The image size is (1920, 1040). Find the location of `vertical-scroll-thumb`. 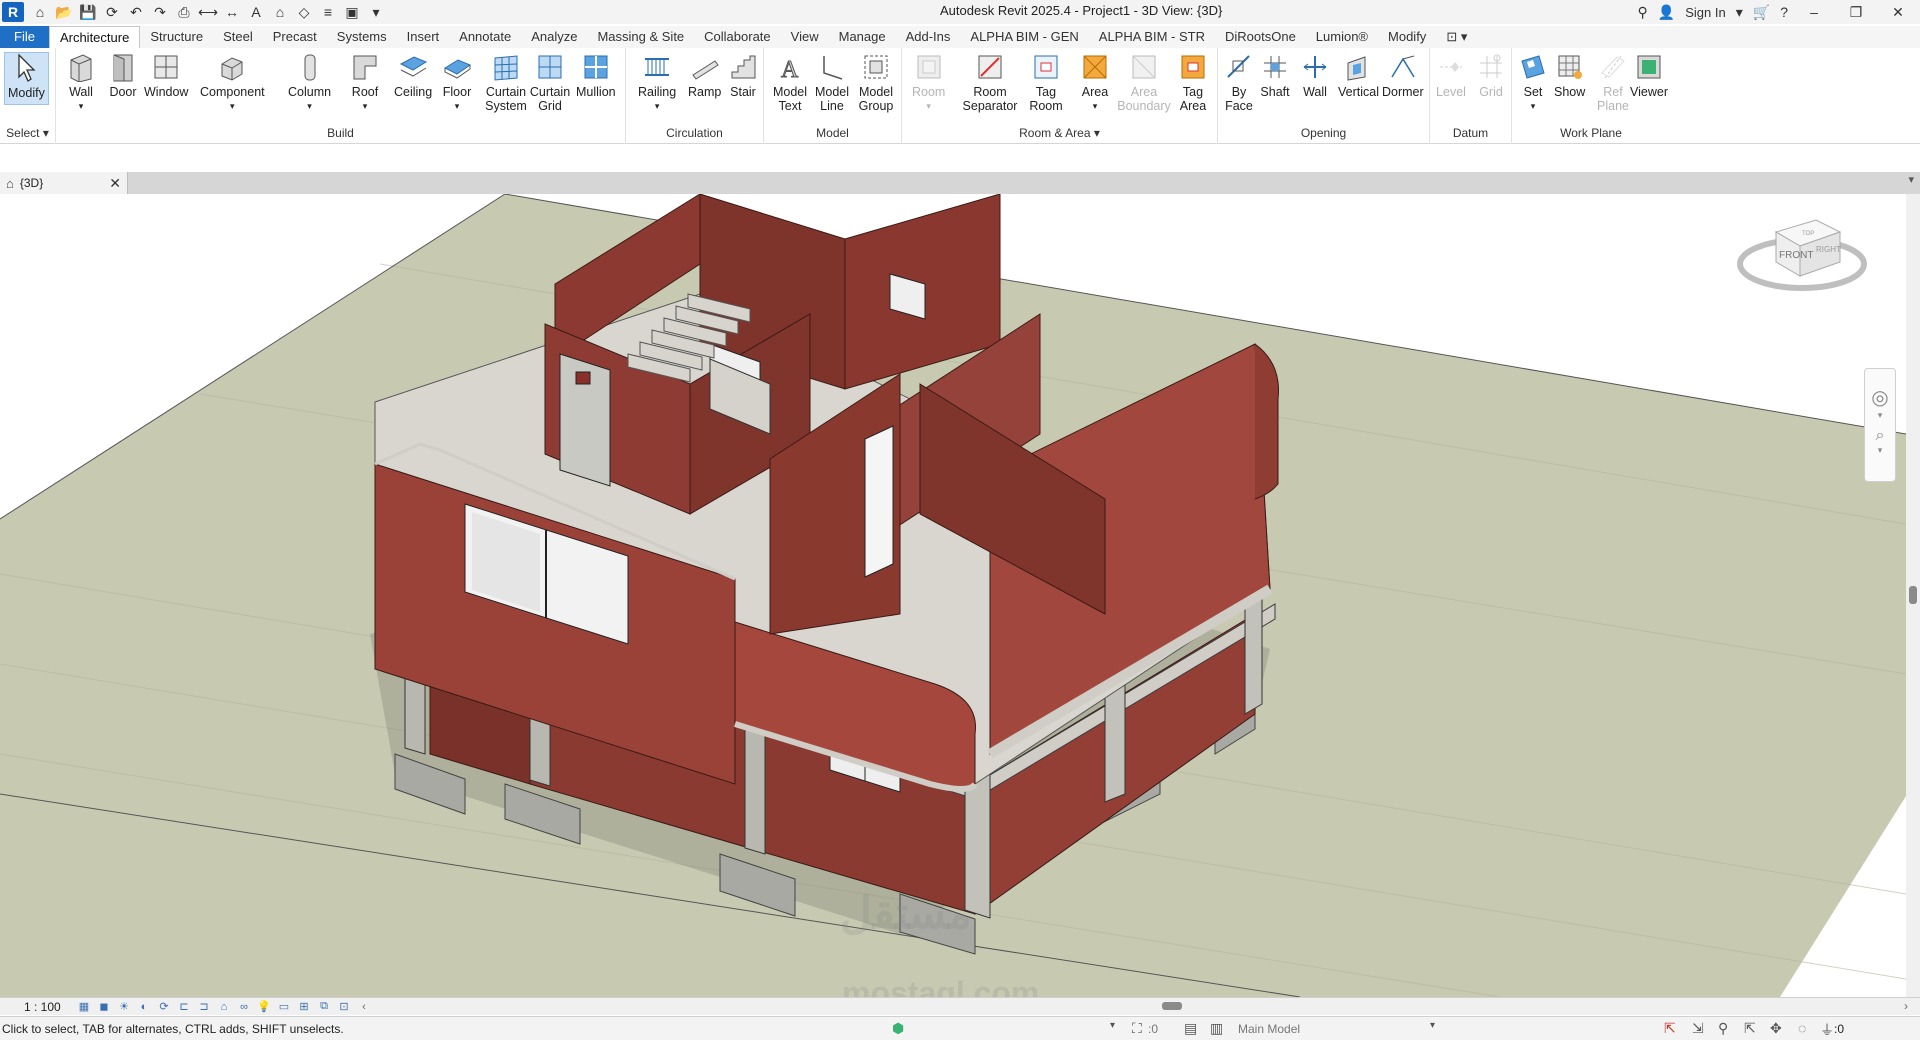

vertical-scroll-thumb is located at coordinates (1913, 595).